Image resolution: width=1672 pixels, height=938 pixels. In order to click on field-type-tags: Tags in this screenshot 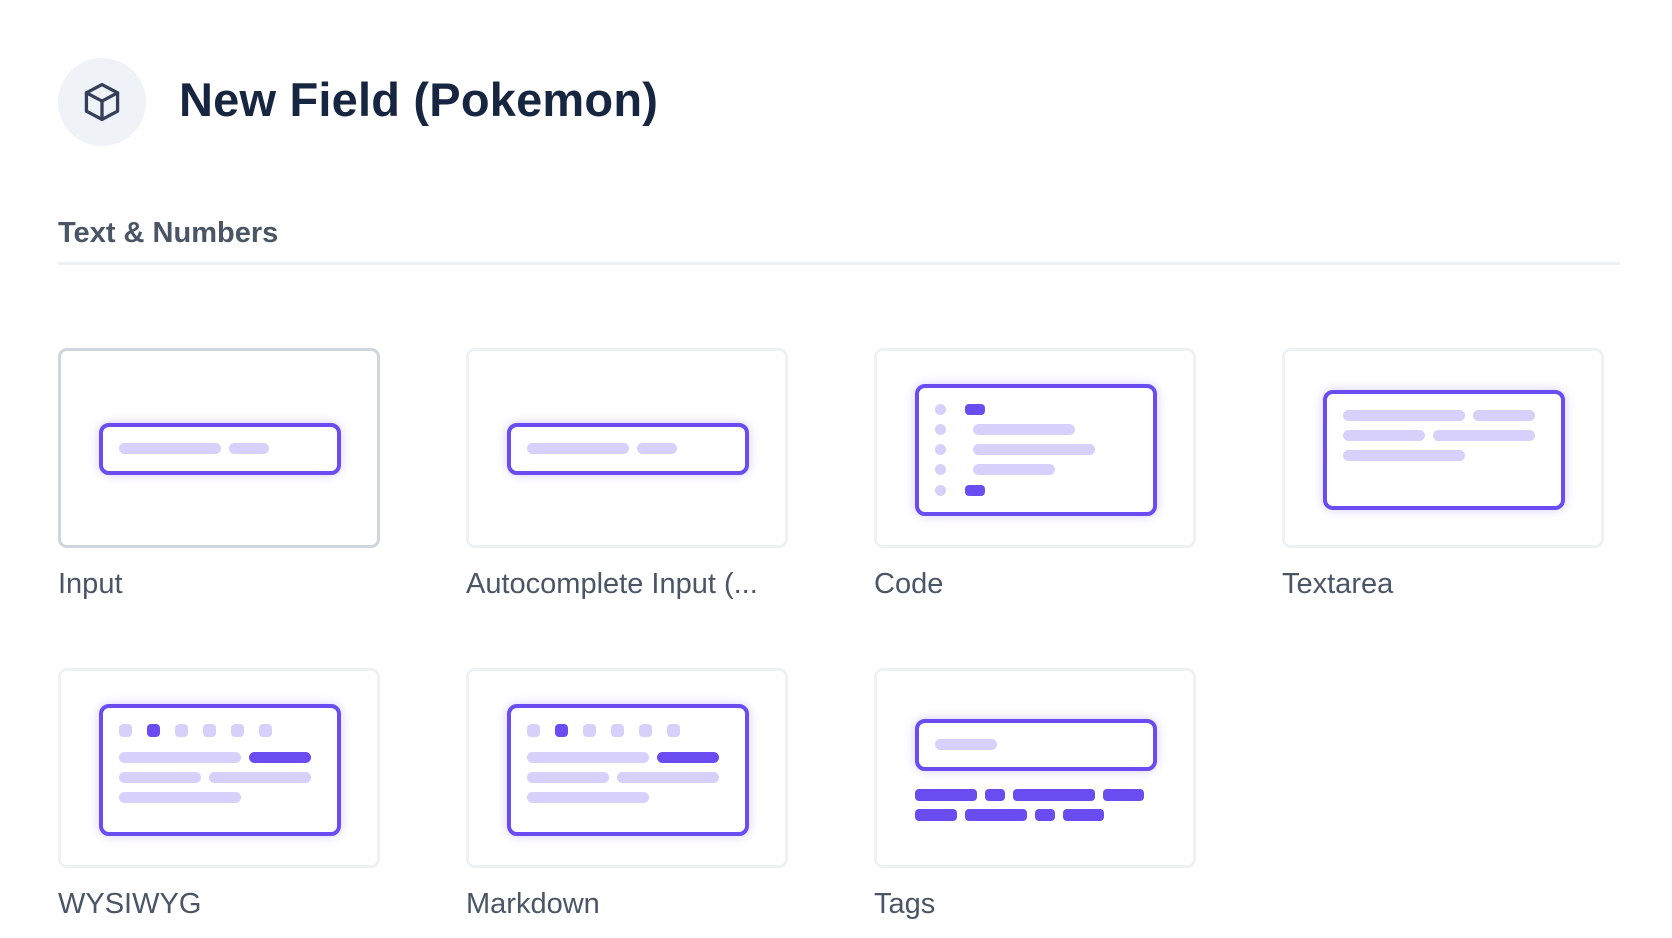, I will do `click(1035, 794)`.